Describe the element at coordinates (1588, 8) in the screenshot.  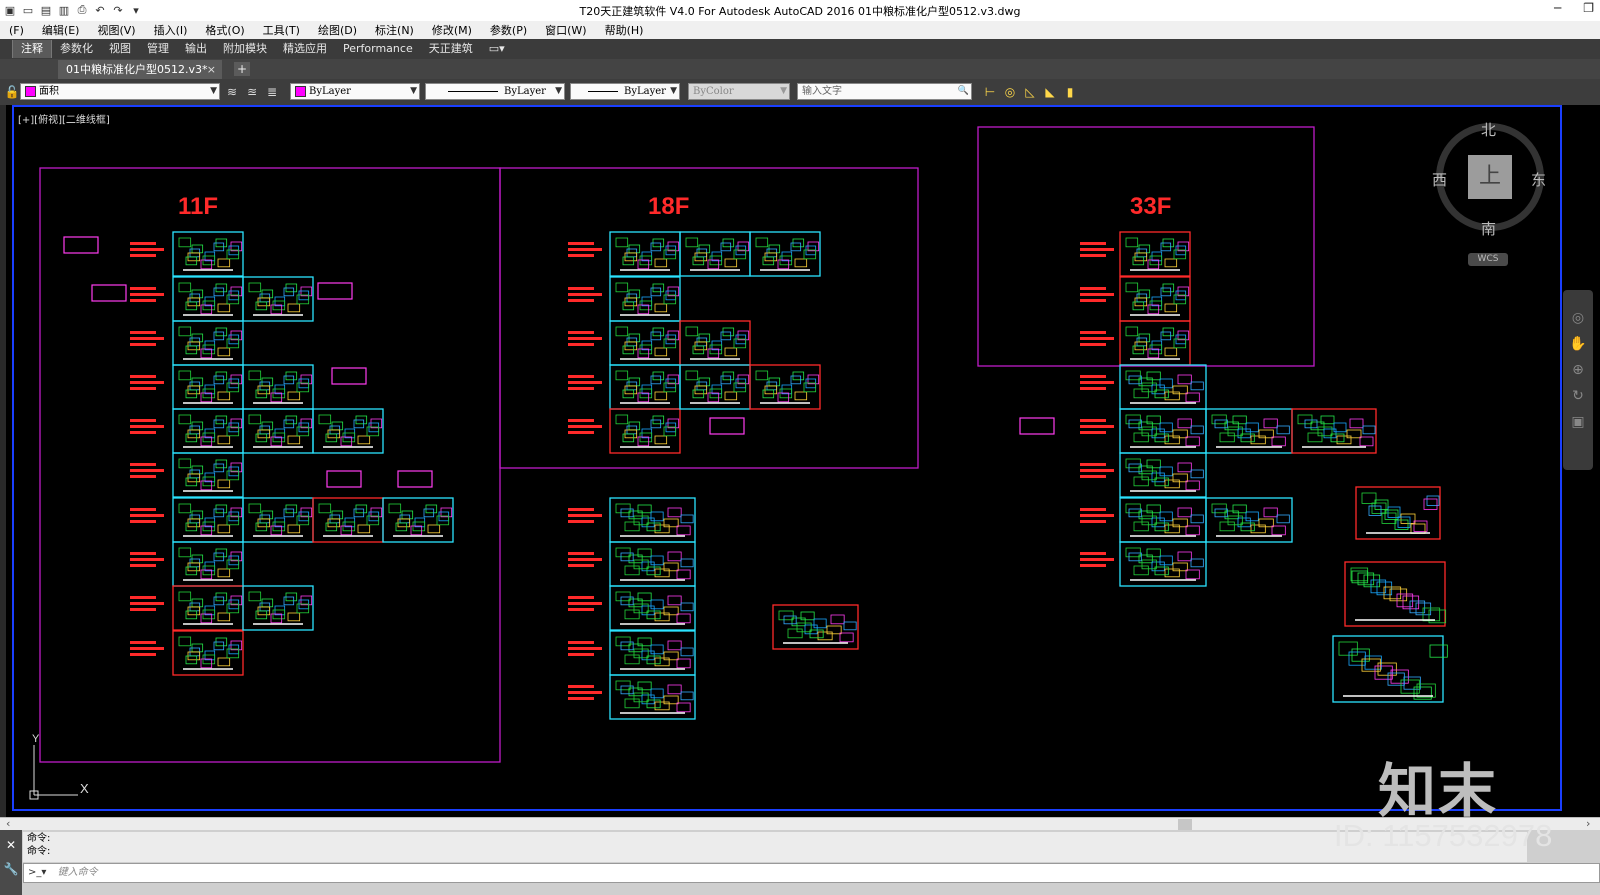
I see `restore-button: ❐` at that location.